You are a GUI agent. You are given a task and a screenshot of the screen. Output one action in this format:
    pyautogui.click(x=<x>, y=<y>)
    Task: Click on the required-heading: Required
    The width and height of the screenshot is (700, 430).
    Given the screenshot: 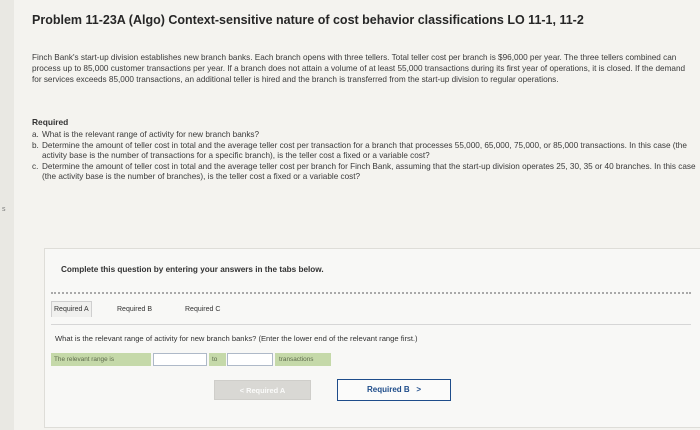 What is the action you would take?
    pyautogui.click(x=50, y=122)
    